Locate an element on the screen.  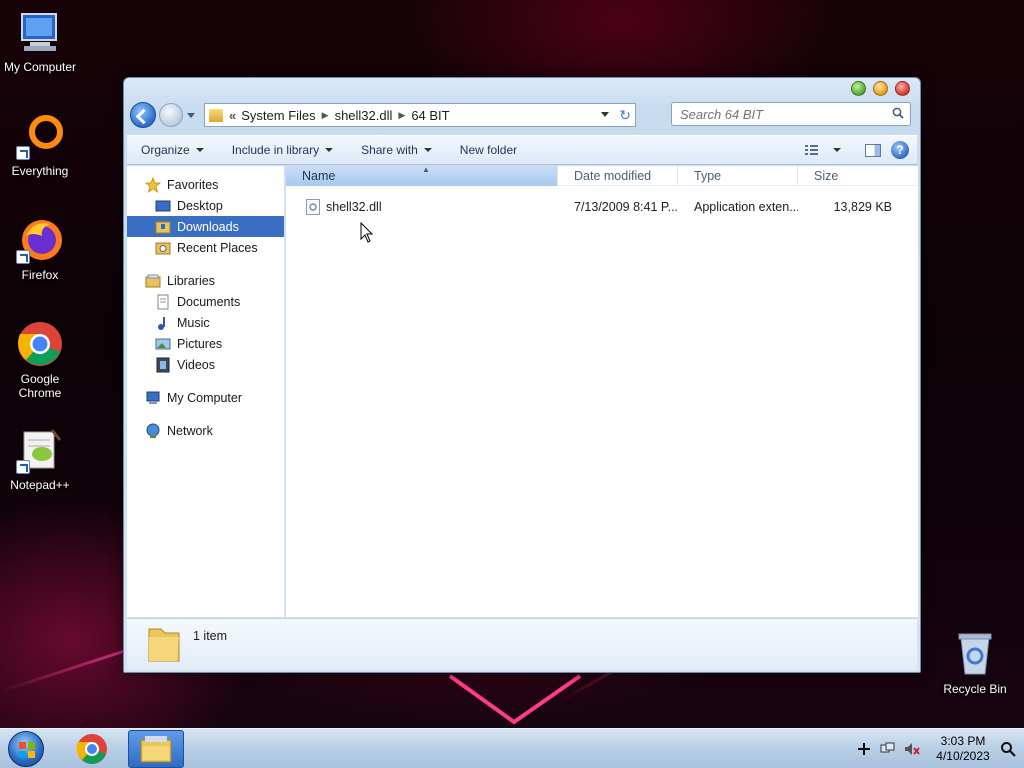
network-status-icon is located at coordinates (888, 749).